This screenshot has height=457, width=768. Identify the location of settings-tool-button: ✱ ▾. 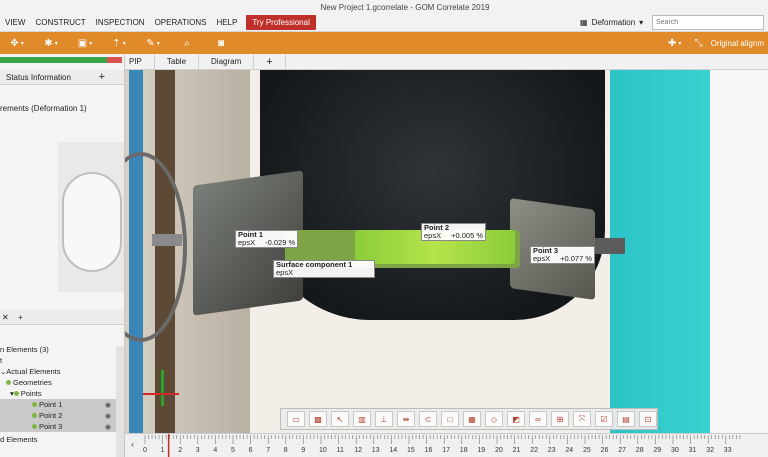
(51, 43).